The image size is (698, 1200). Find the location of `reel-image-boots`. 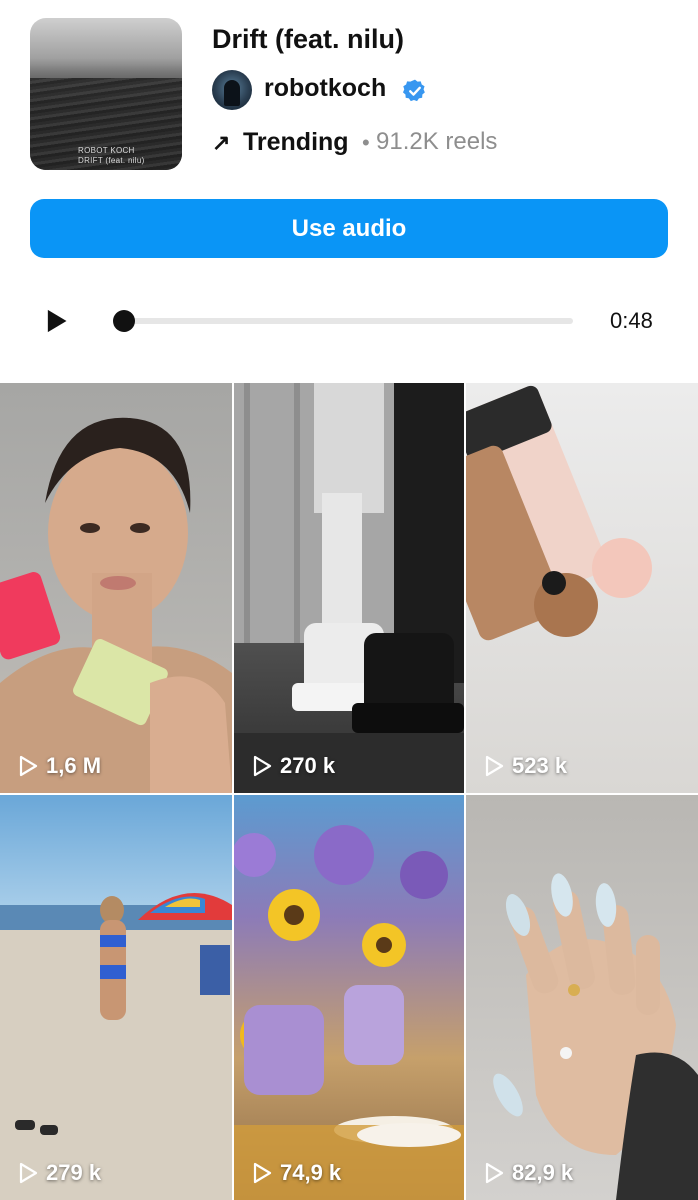

reel-image-boots is located at coordinates (349, 588).